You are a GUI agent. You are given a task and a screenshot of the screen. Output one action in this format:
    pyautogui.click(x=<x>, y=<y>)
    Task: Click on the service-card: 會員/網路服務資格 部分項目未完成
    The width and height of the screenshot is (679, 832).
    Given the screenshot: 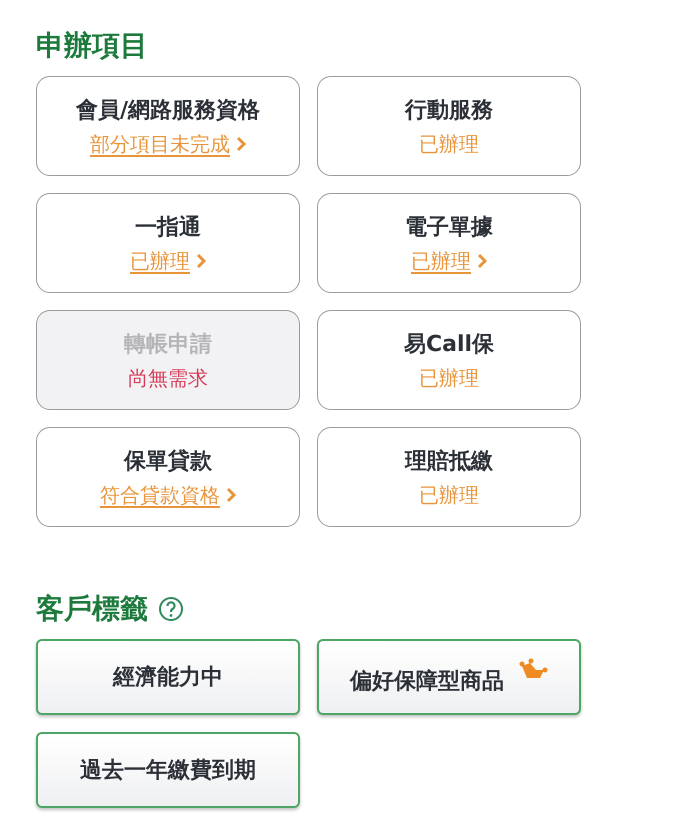 What is the action you would take?
    pyautogui.click(x=168, y=126)
    